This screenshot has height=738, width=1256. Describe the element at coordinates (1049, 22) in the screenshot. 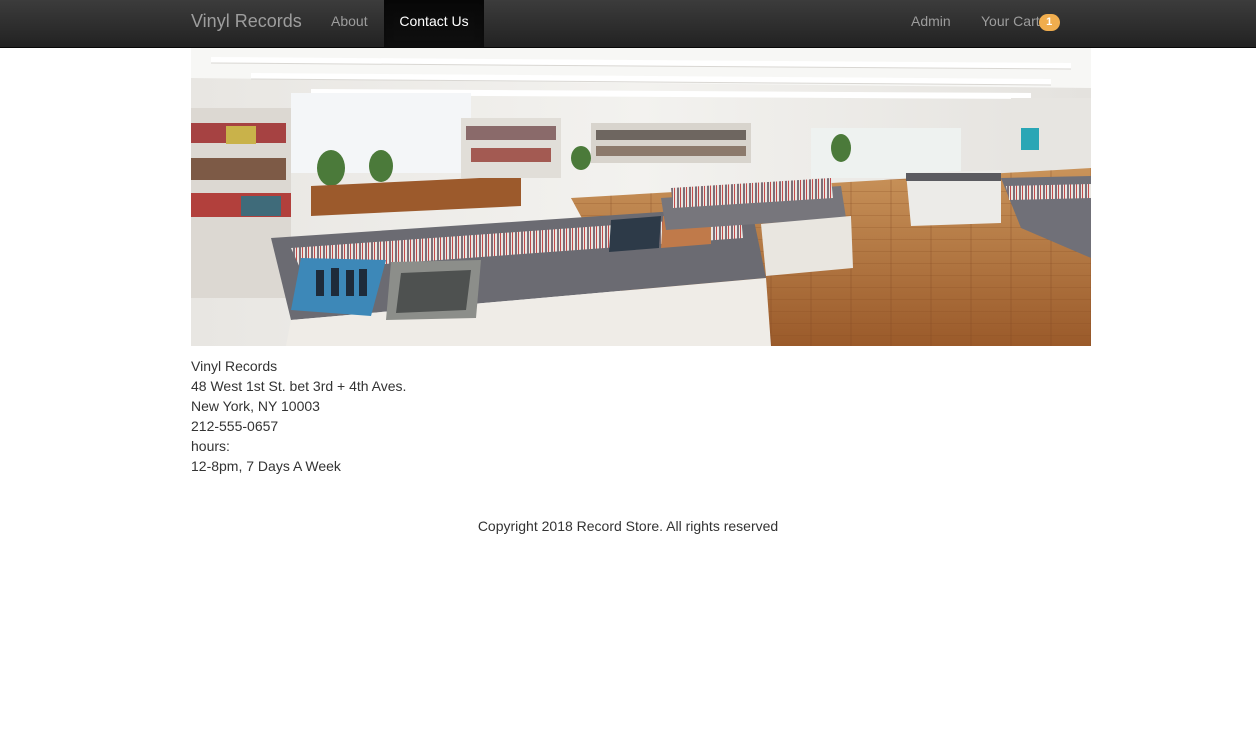

I see `cart-count-badge: 1` at that location.